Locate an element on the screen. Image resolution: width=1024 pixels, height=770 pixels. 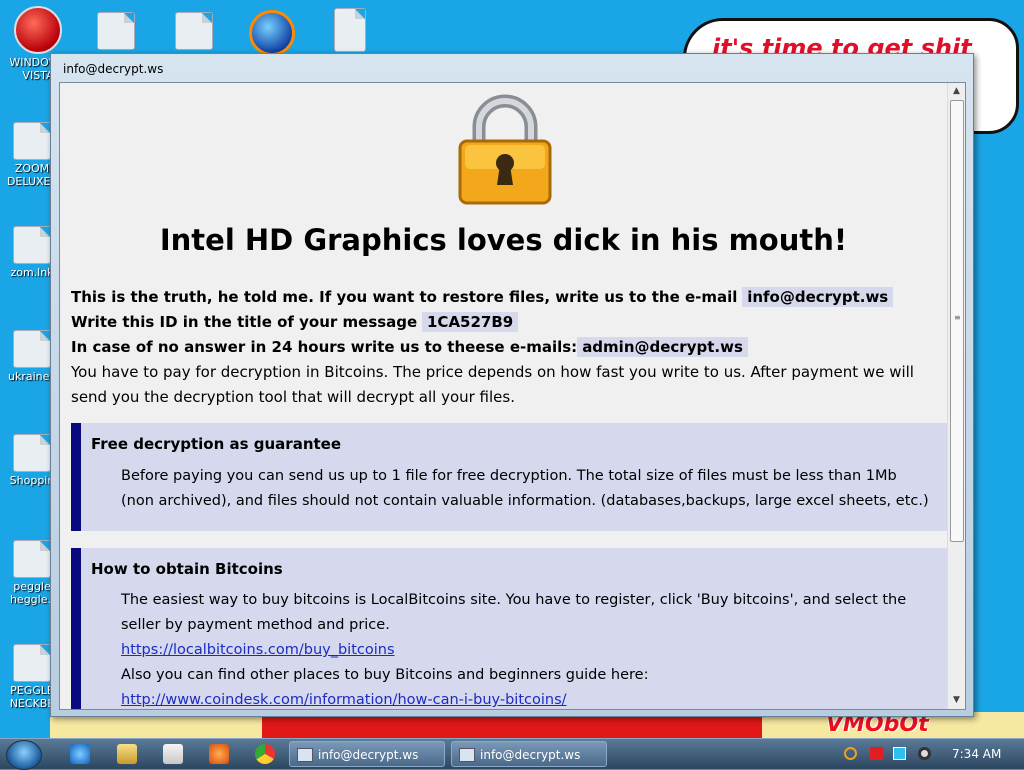
victim-id: 1CA527B9 is located at coordinates (470, 322).